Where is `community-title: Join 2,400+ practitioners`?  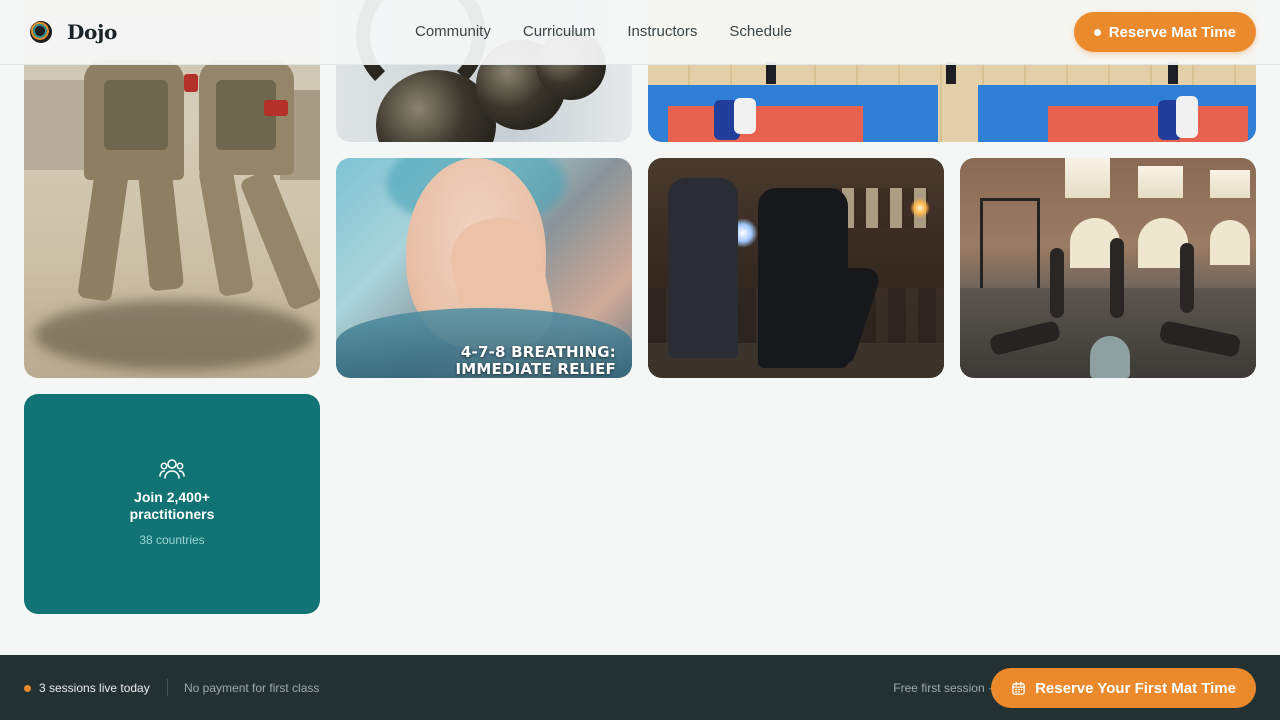 community-title: Join 2,400+ practitioners is located at coordinates (172, 505).